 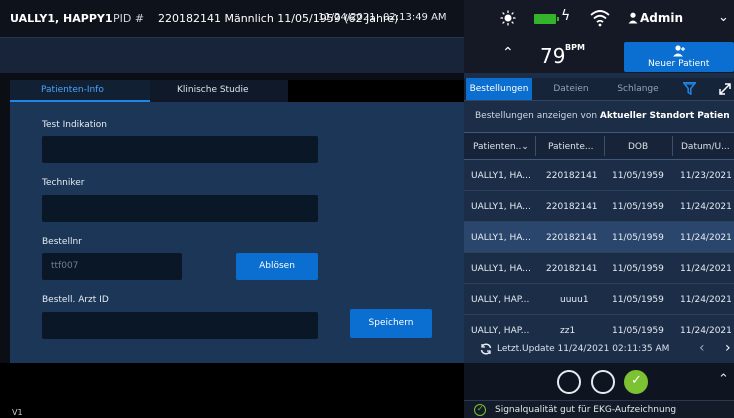 What do you see at coordinates (636, 382) in the screenshot?
I see `status-ok-icon: ✓` at bounding box center [636, 382].